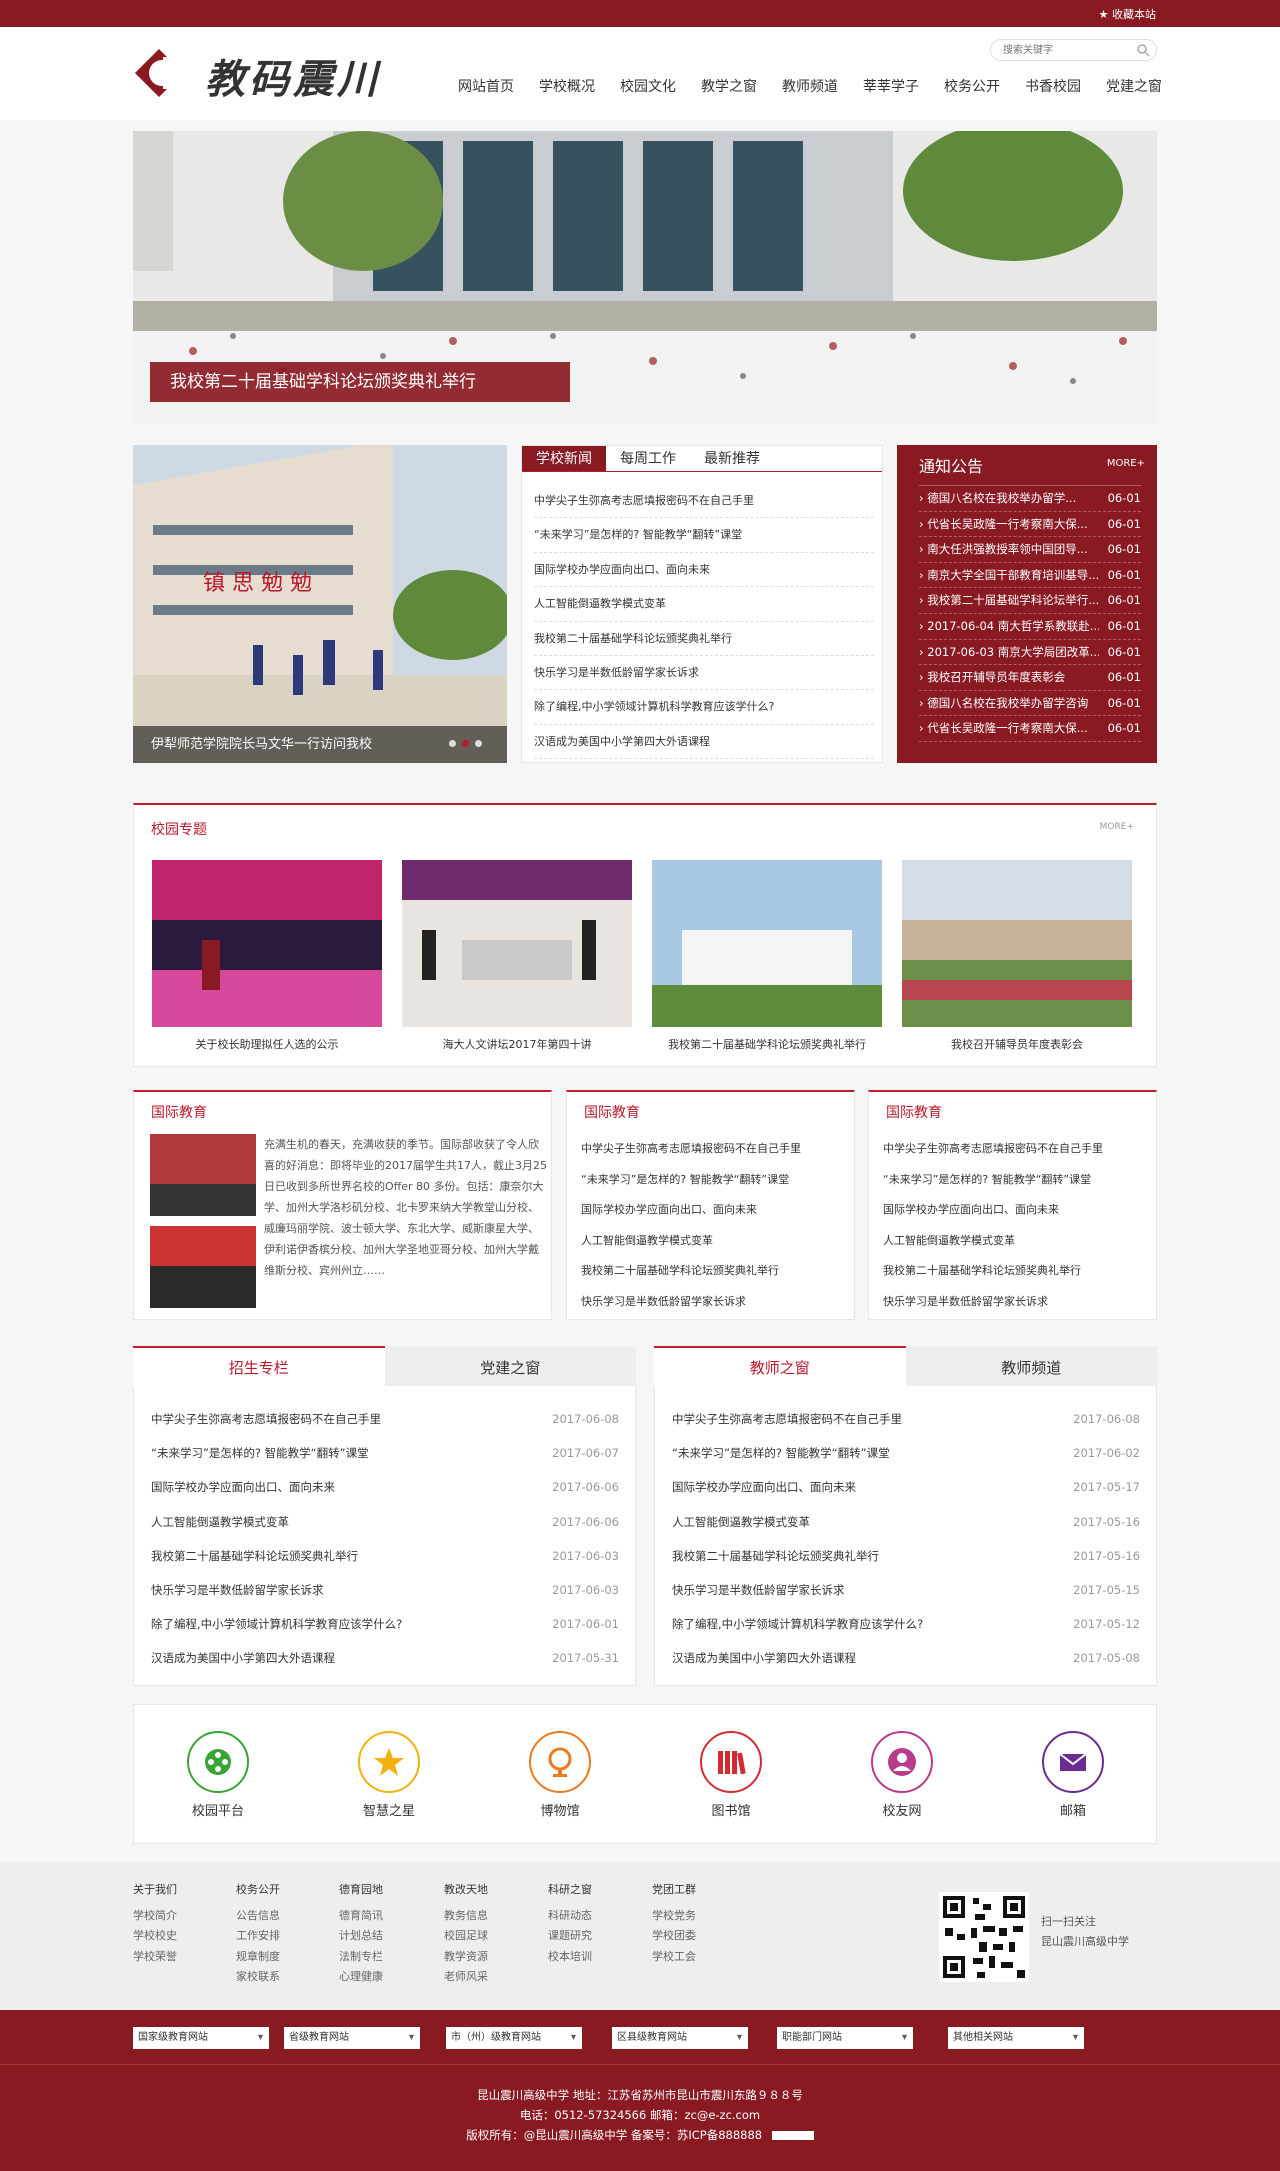 The image size is (1280, 2171). What do you see at coordinates (466, 1916) in the screenshot?
I see `footer-link: 教务信息` at bounding box center [466, 1916].